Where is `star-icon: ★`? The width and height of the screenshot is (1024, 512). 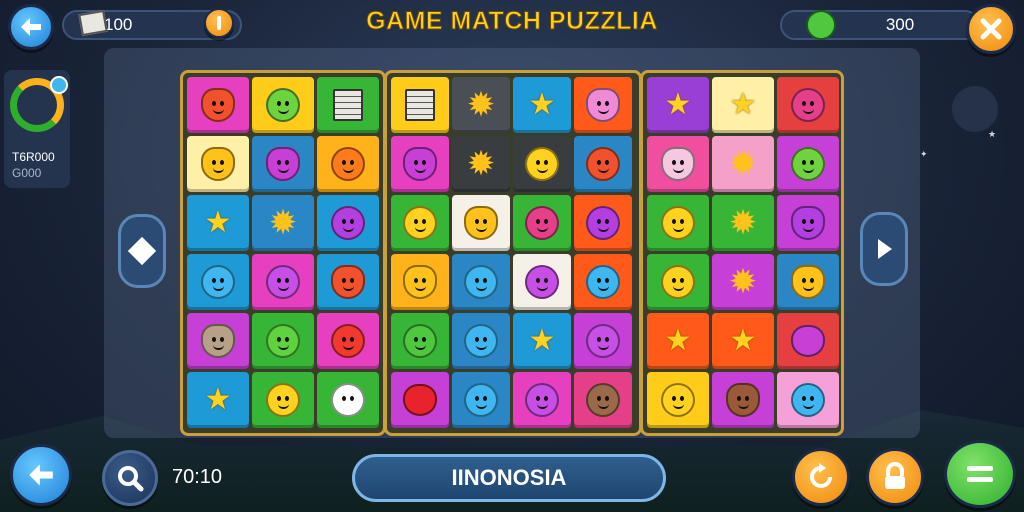 star-icon: ★ is located at coordinates (542, 104).